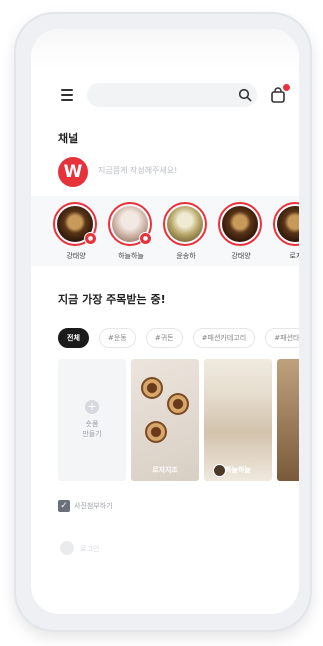 This screenshot has width=323, height=646. I want to click on checkbox: ✓, so click(64, 506).